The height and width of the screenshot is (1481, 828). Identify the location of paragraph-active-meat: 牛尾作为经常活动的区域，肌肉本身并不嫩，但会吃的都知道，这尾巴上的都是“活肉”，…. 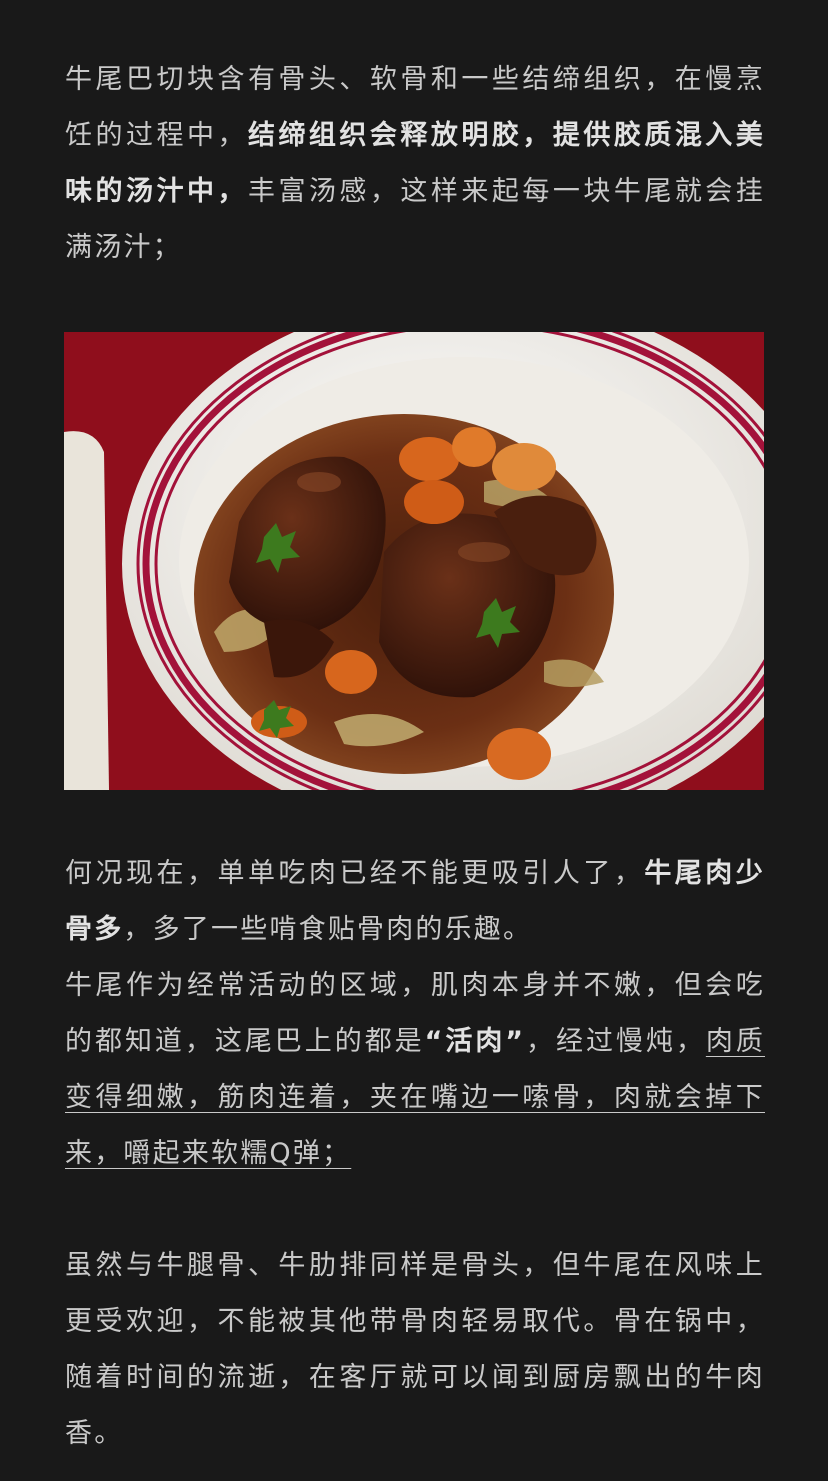
(415, 1070).